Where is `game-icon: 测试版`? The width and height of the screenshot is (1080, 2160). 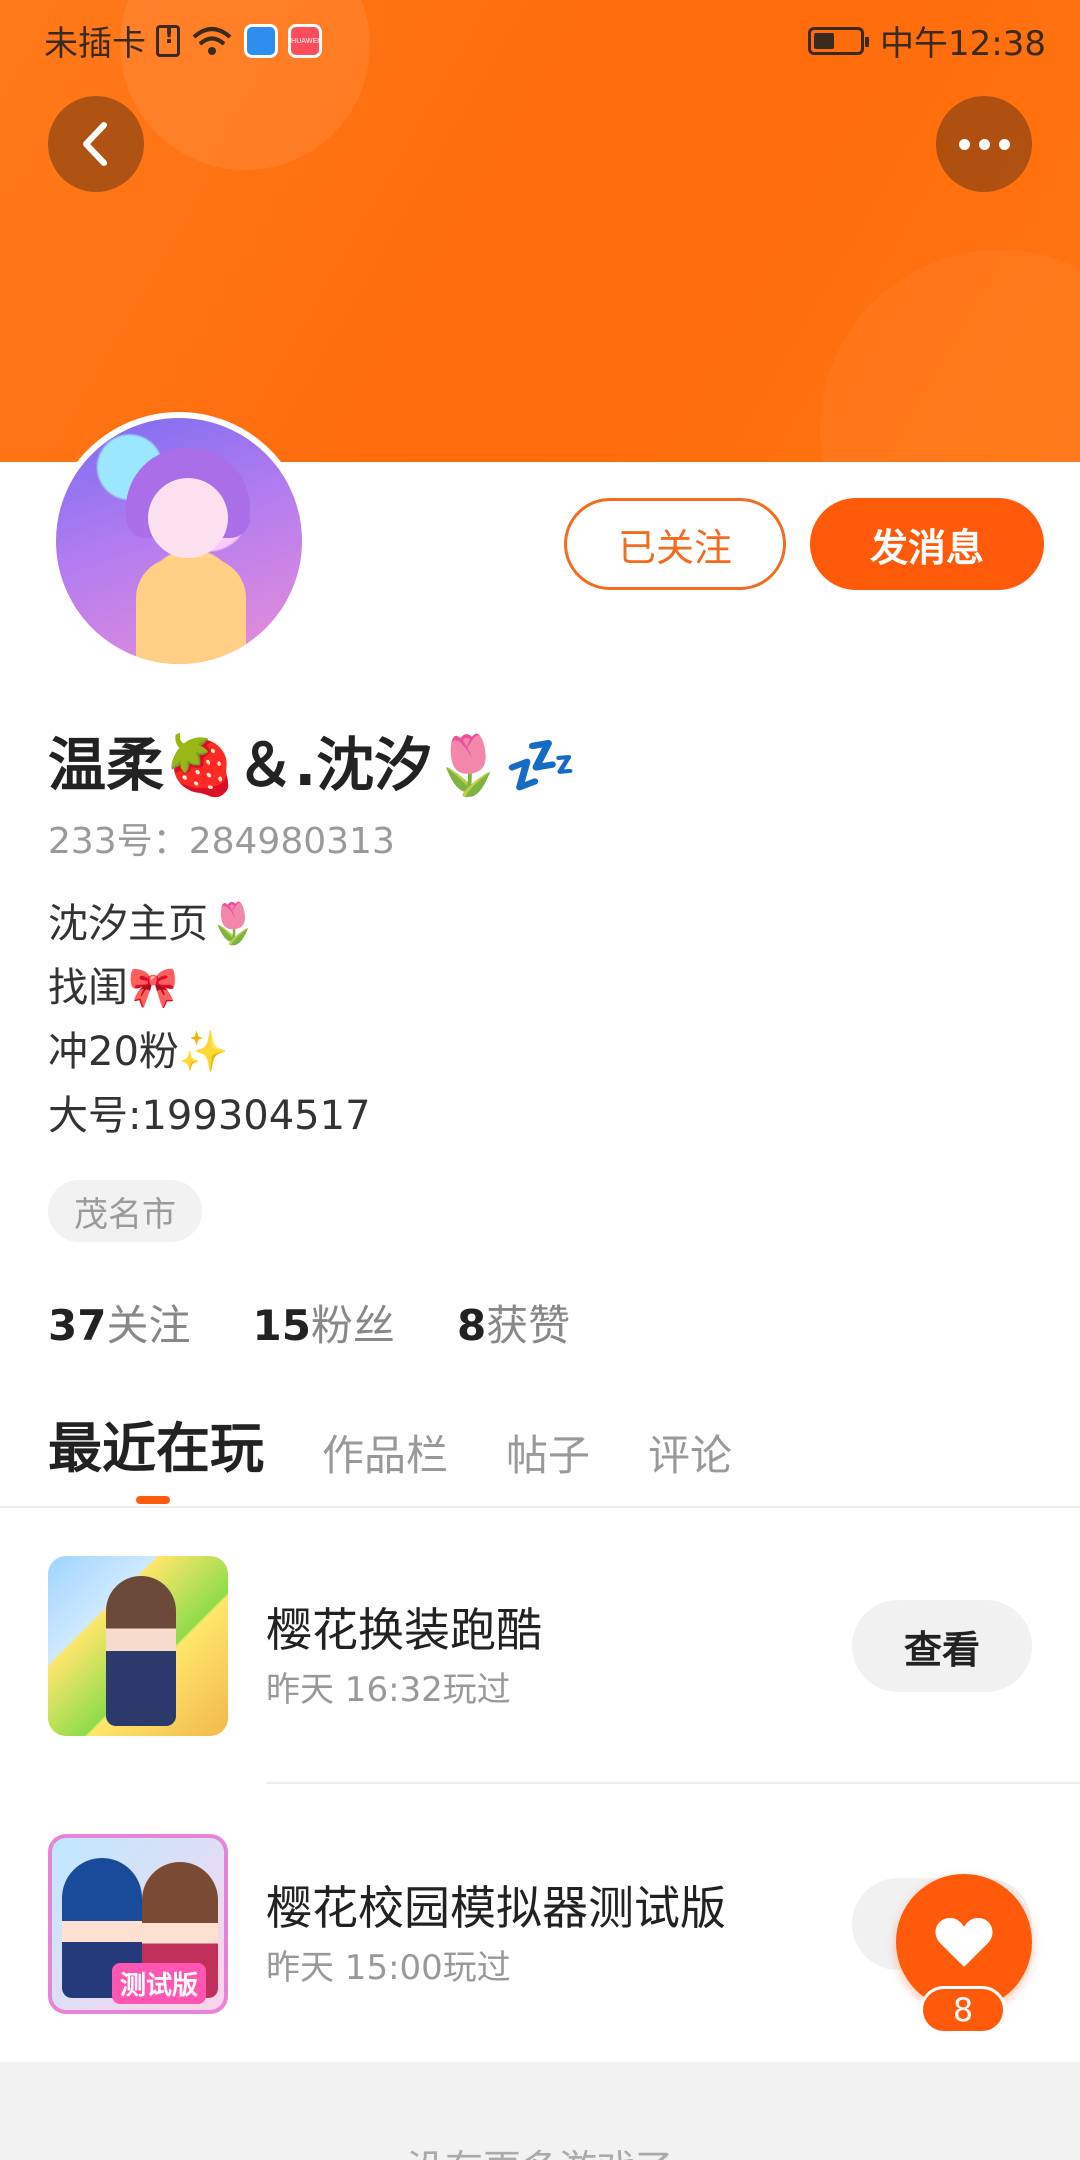 game-icon: 测试版 is located at coordinates (138, 1924).